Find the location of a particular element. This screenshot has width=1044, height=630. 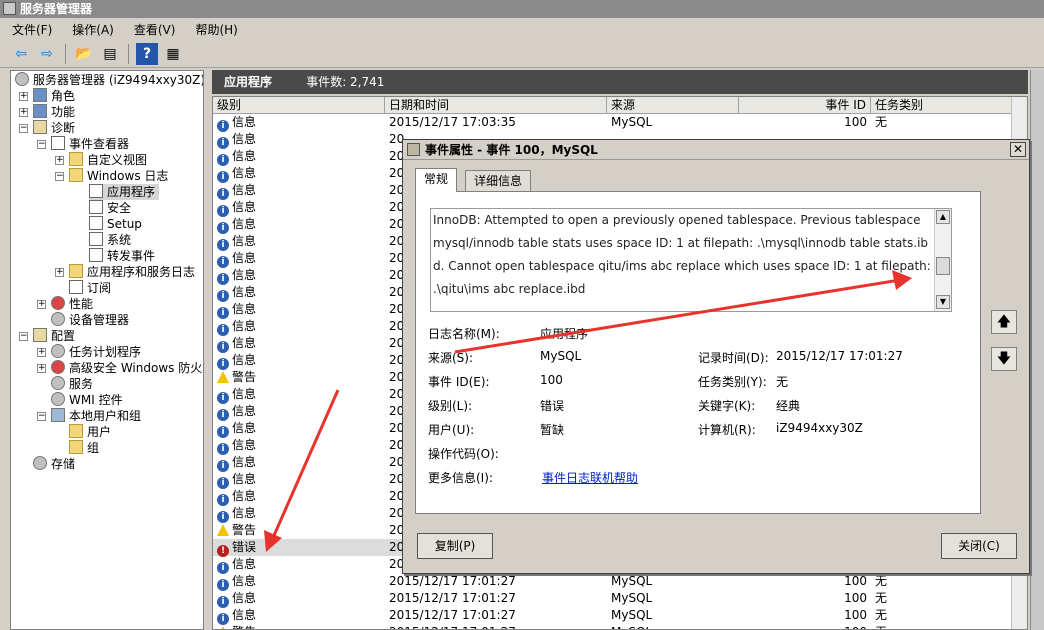

window-title-bar: 服务器管理器 is located at coordinates (522, 9).